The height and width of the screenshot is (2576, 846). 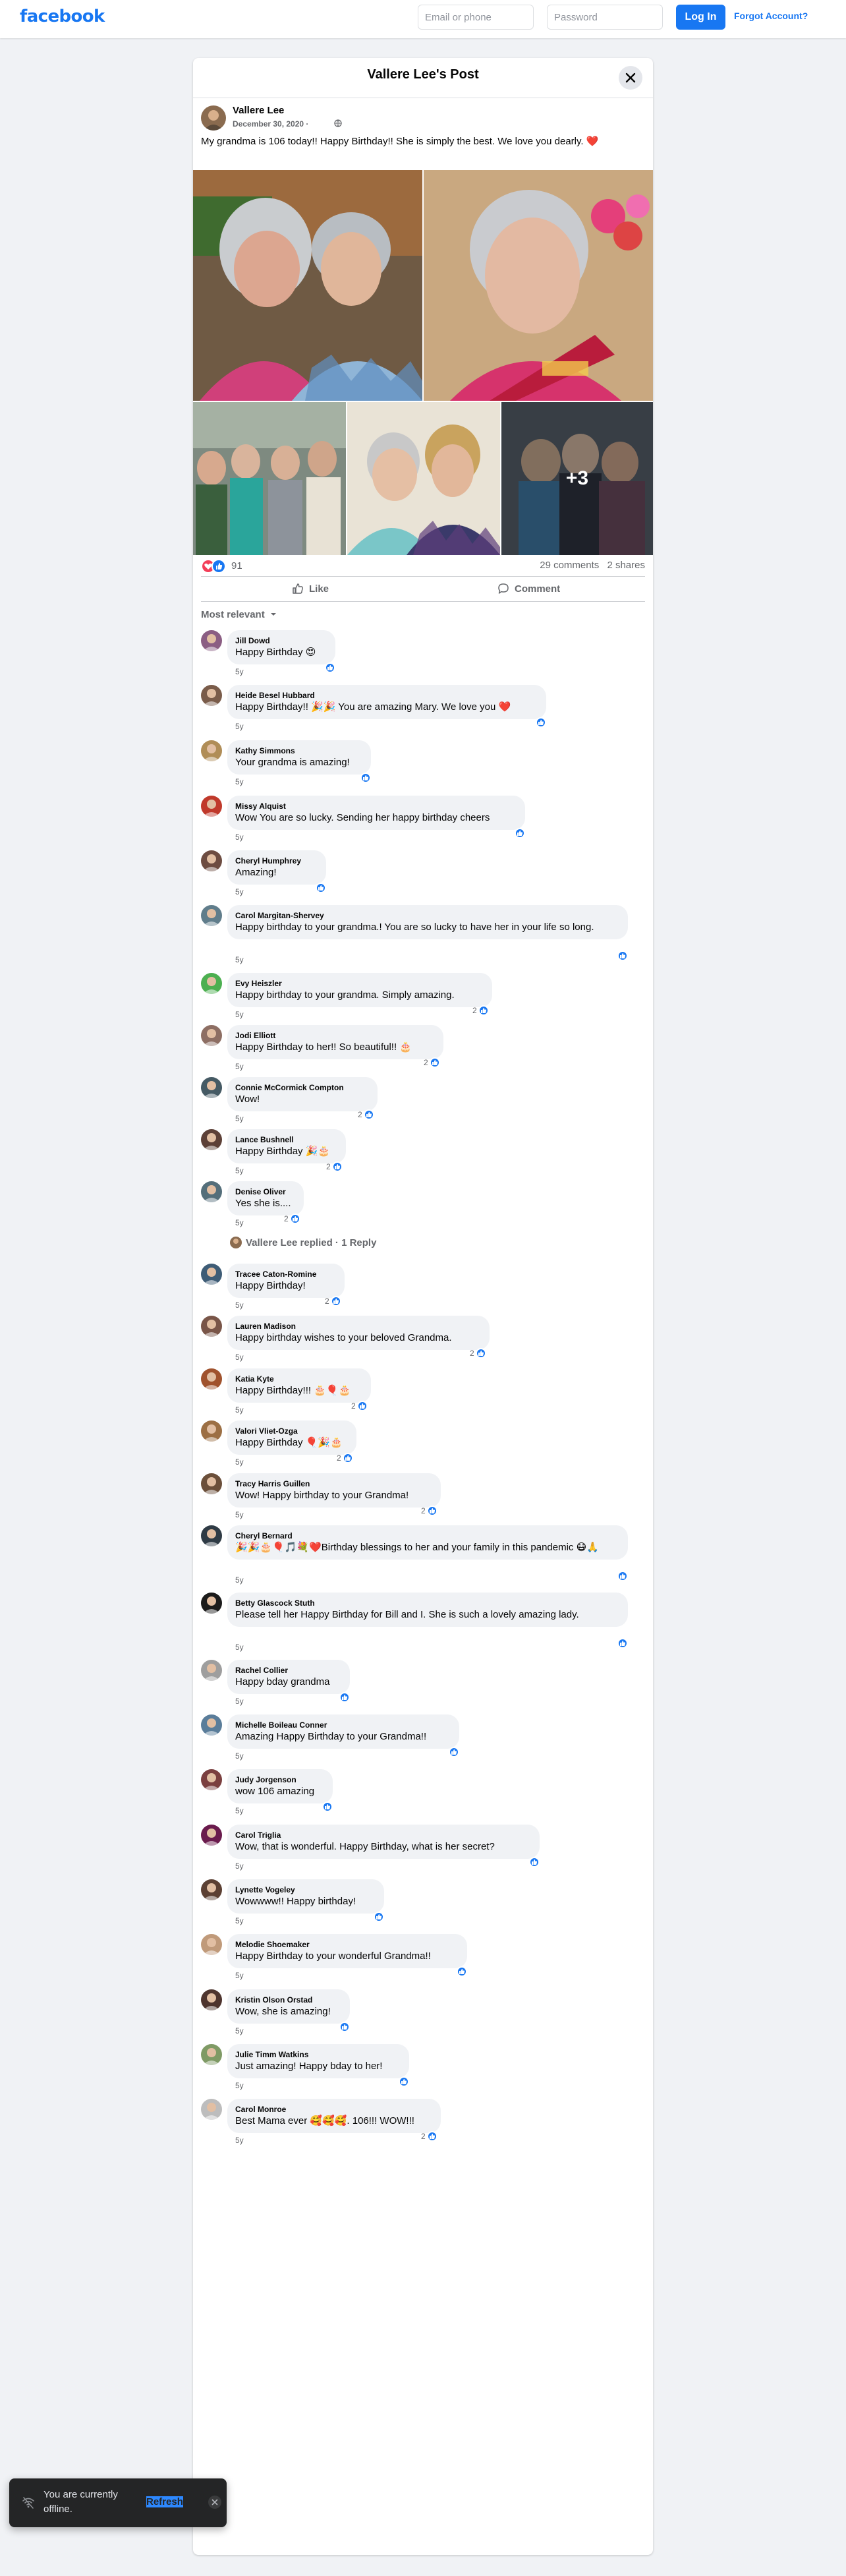 I want to click on commenter-name: Carol Triglia, so click(x=384, y=1835).